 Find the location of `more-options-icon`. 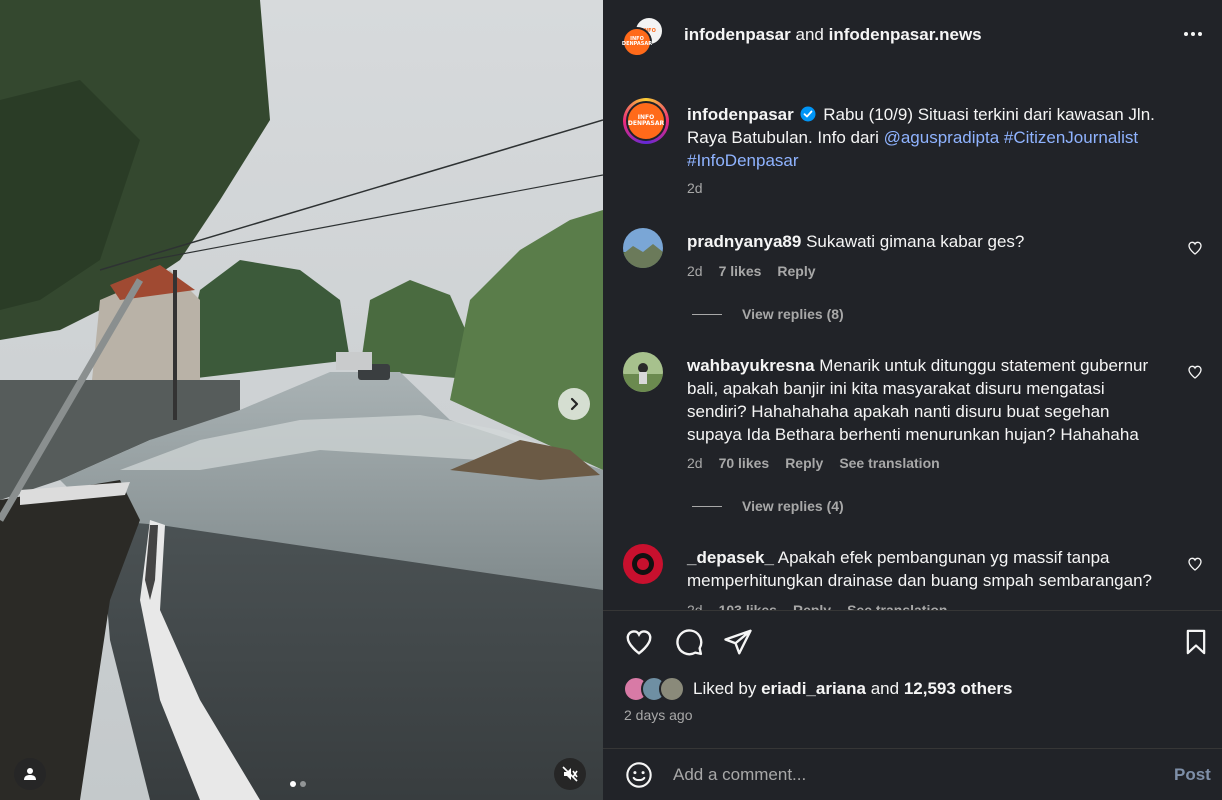

more-options-icon is located at coordinates (1186, 34).